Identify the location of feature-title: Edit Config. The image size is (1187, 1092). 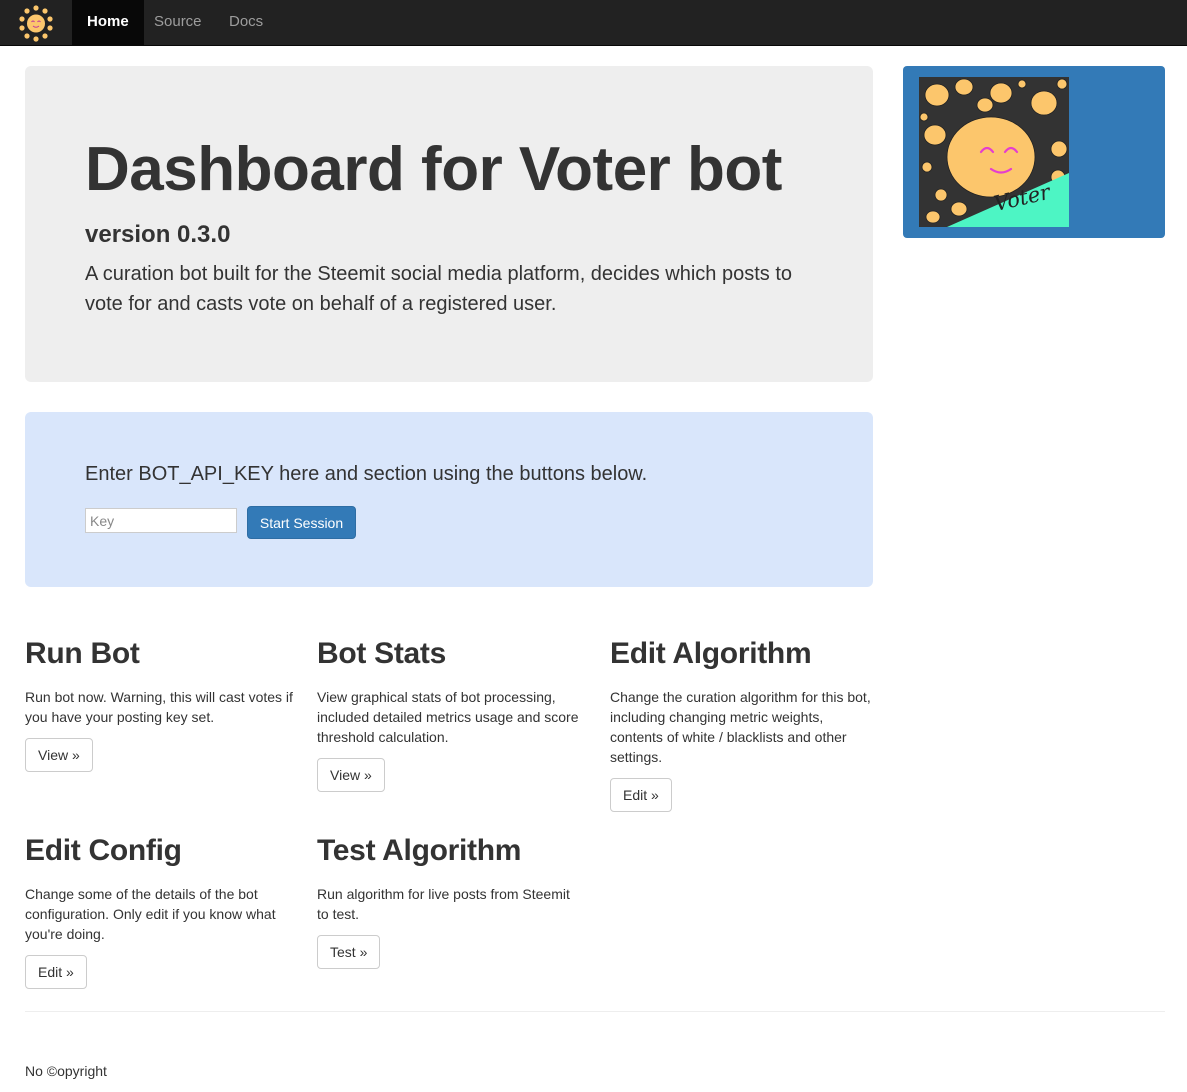
(103, 850).